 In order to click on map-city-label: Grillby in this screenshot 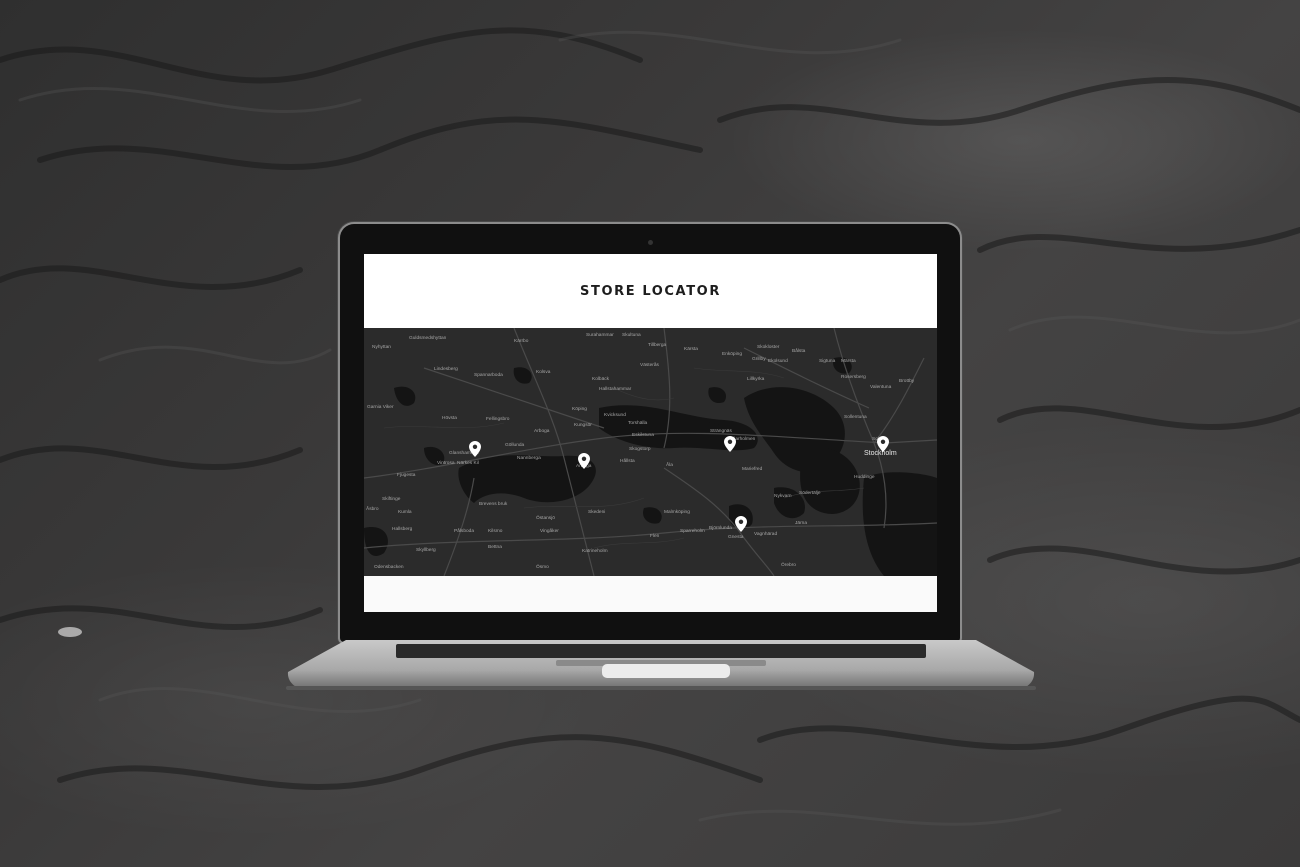, I will do `click(759, 359)`.